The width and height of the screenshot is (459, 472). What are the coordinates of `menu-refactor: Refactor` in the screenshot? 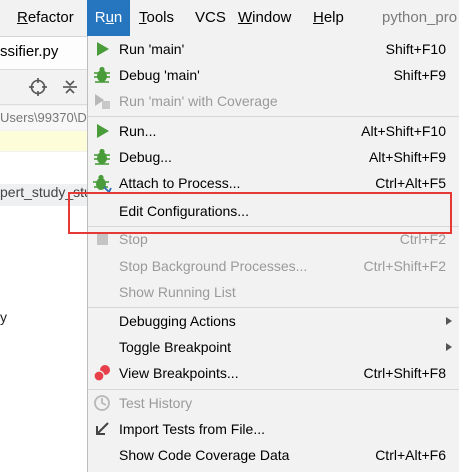 It's located at (45, 18).